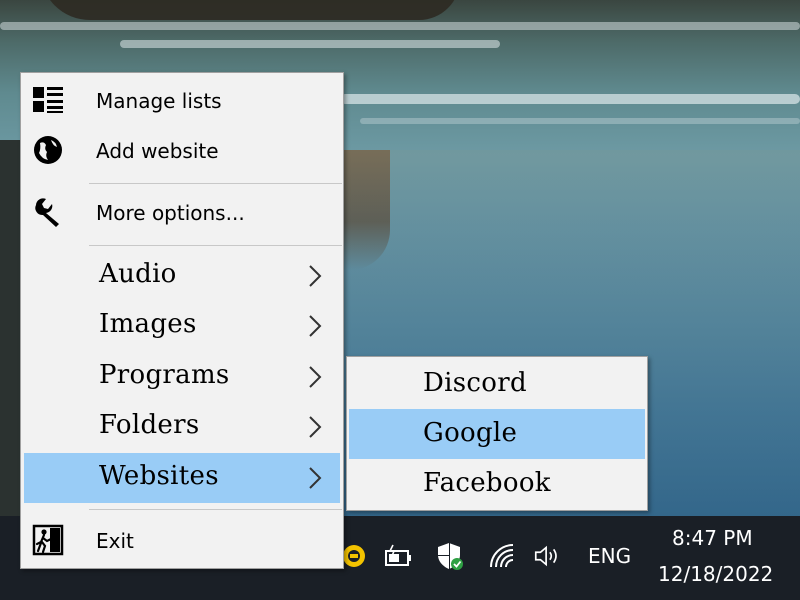  What do you see at coordinates (715, 574) in the screenshot?
I see `clock-date: 12/18/2022` at bounding box center [715, 574].